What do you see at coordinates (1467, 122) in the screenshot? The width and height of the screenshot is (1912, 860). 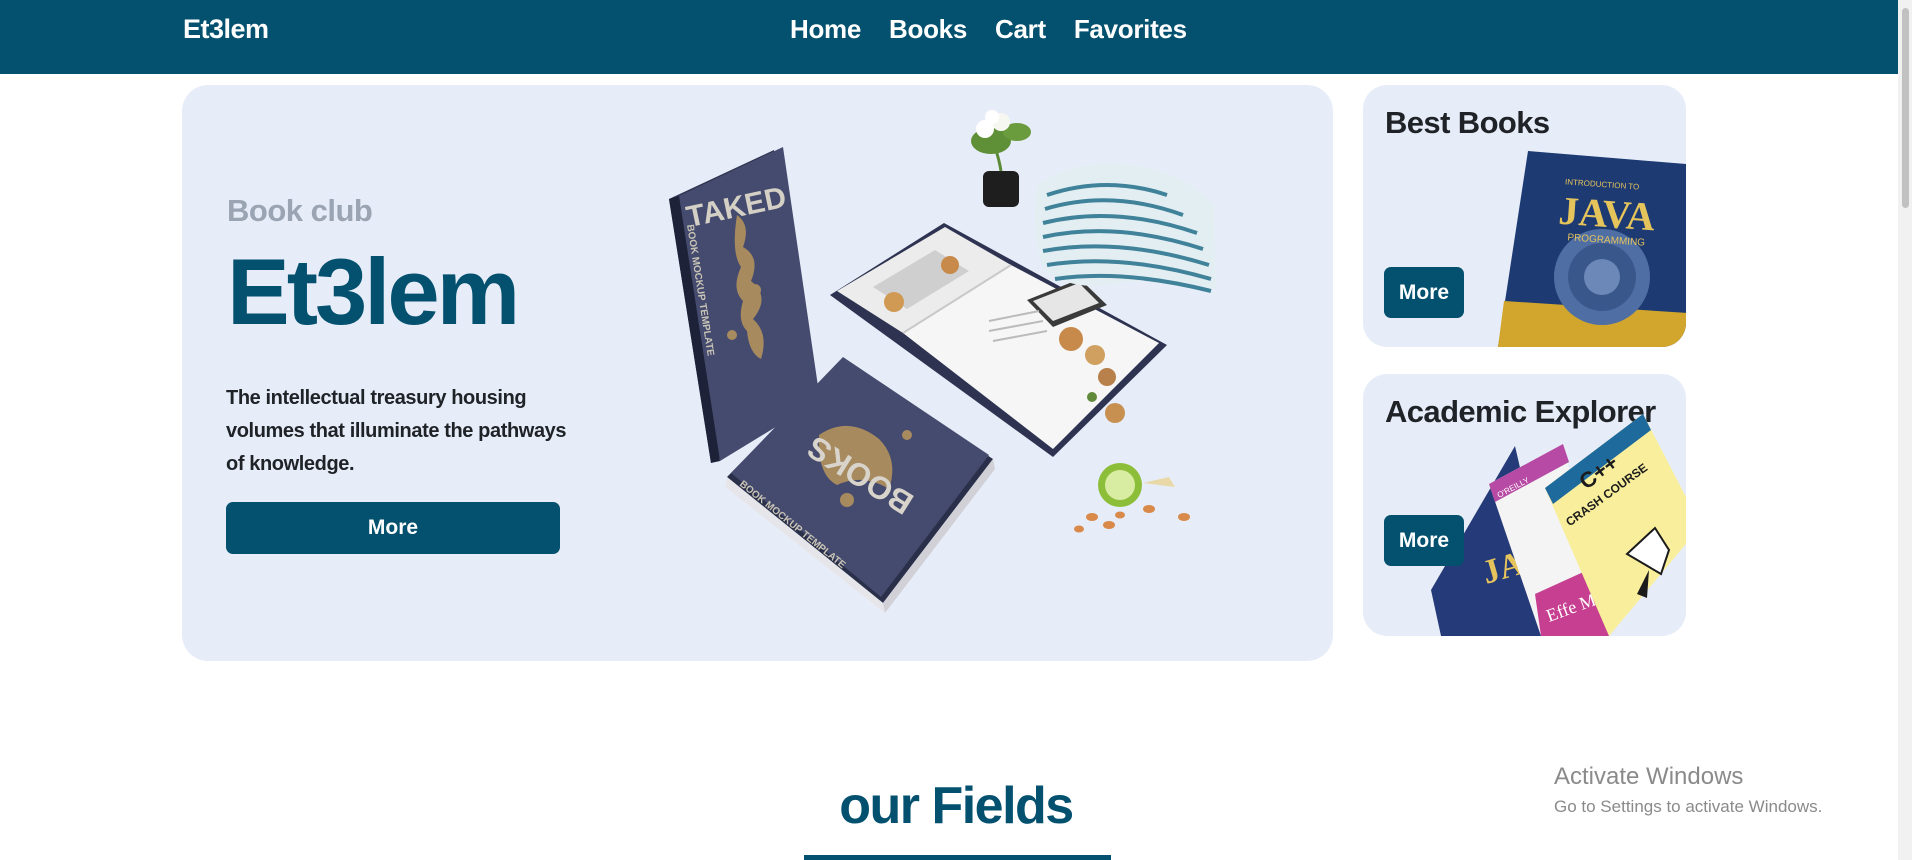 I see `card-title-best-books: Best Books` at bounding box center [1467, 122].